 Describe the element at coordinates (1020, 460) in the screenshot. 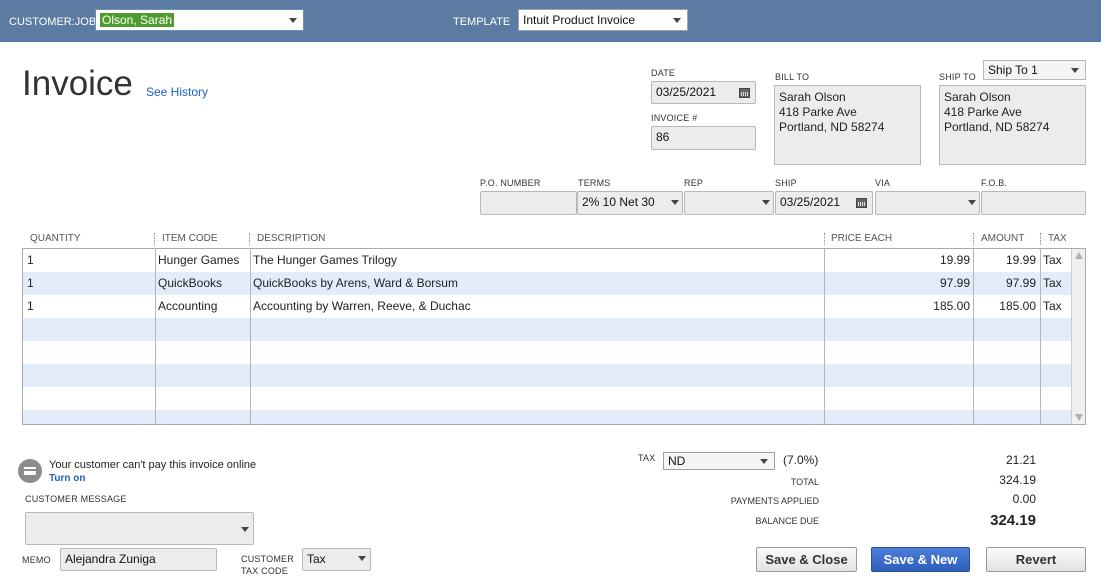

I see `tax-amount: 21.21` at that location.